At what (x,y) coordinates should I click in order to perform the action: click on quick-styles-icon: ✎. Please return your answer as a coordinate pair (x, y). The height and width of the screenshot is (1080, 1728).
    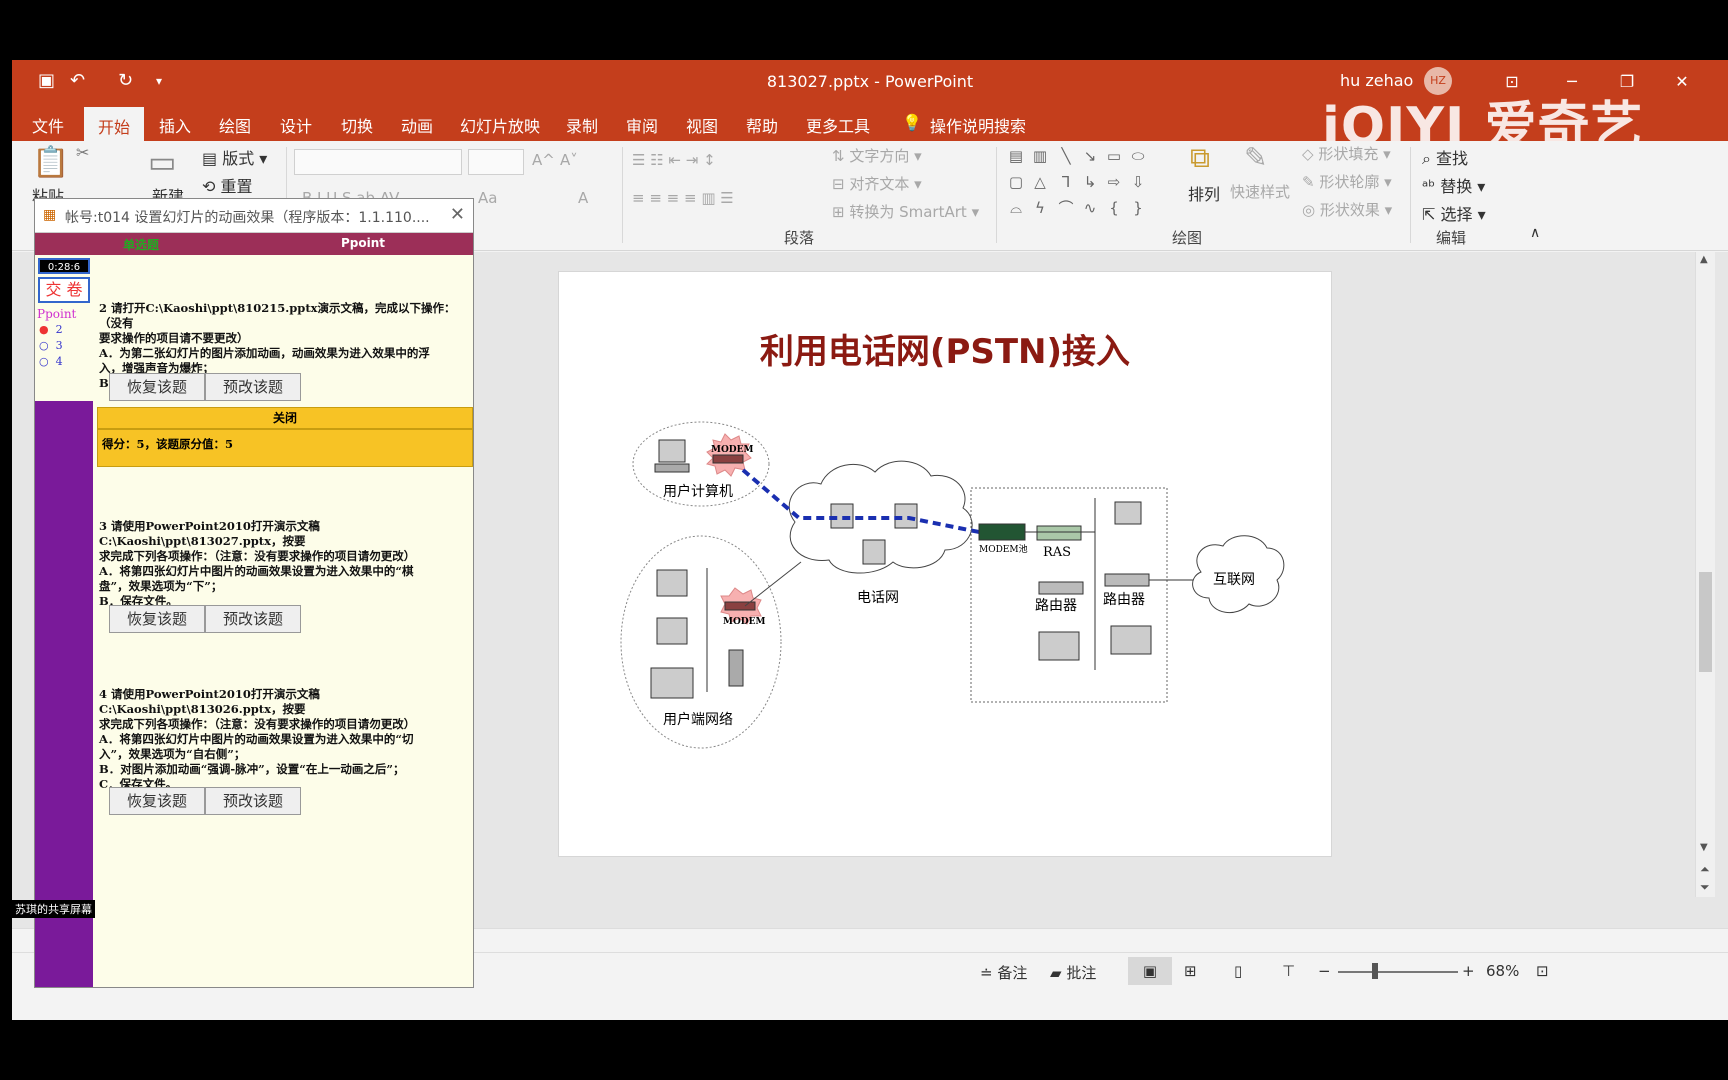
    Looking at the image, I should click on (1255, 157).